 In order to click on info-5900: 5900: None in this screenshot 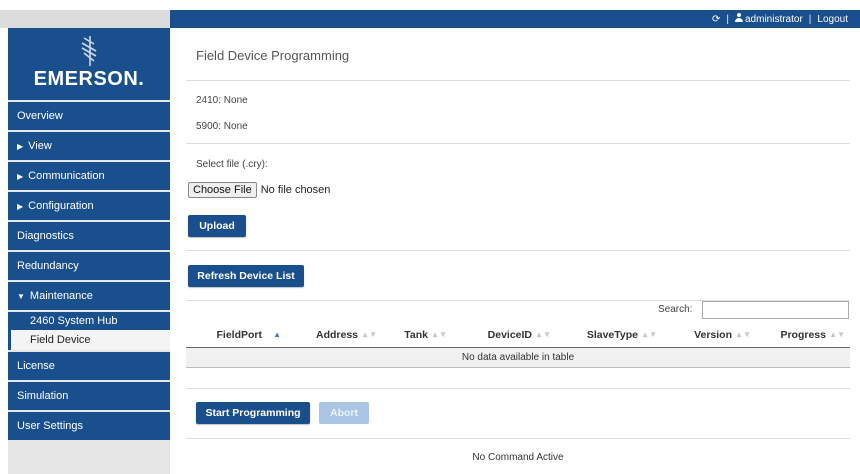, I will do `click(222, 126)`.